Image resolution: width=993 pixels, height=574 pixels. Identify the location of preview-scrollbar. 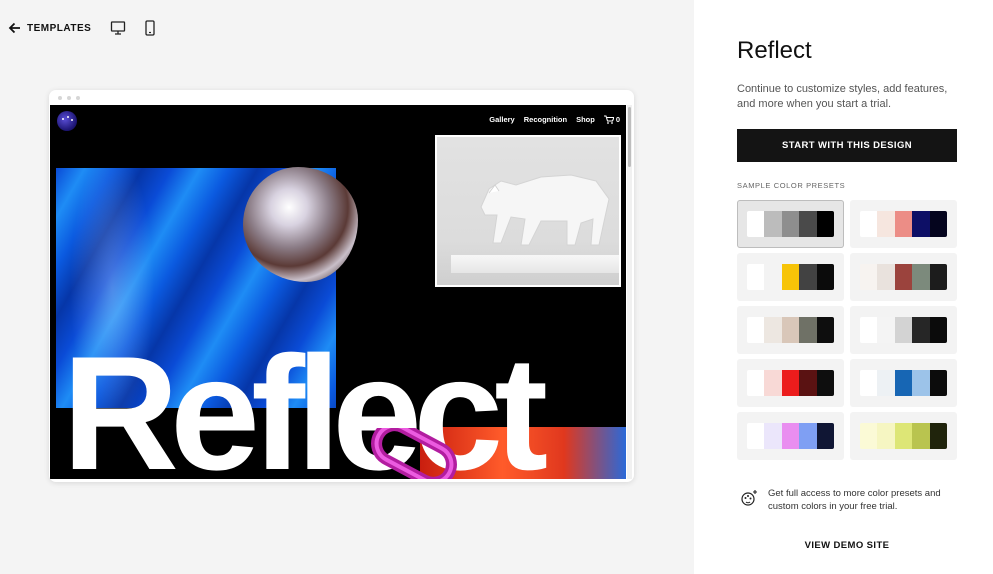
(629, 292).